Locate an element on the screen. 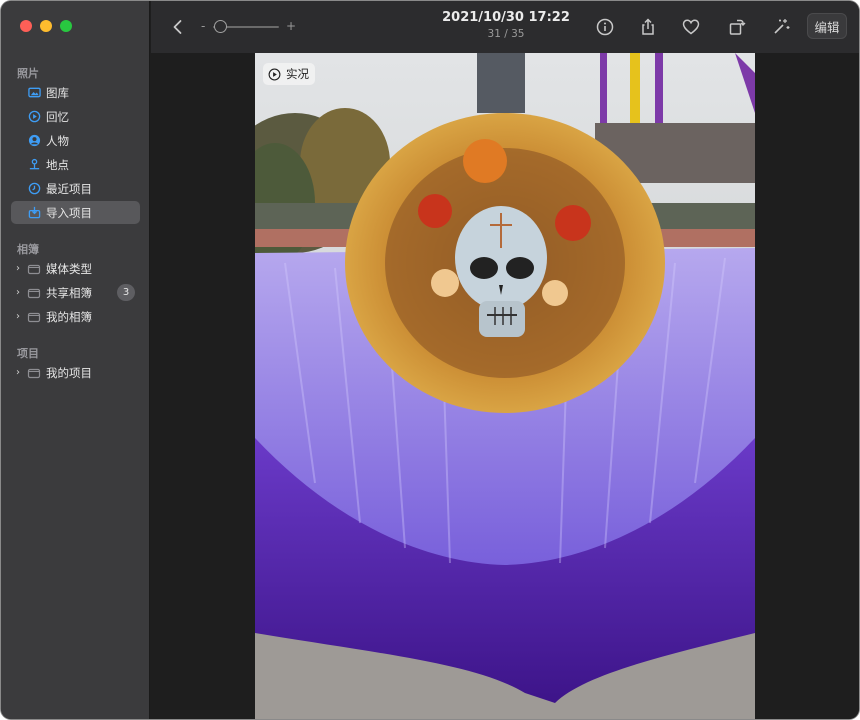 This screenshot has height=720, width=860. live-photo-label: 实况 is located at coordinates (297, 74).